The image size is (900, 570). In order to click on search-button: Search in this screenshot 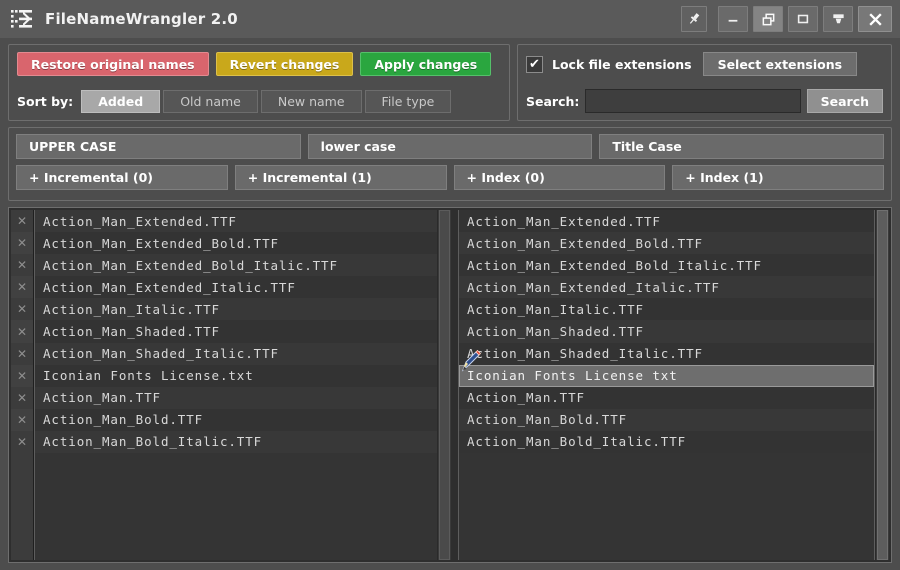, I will do `click(844, 101)`.